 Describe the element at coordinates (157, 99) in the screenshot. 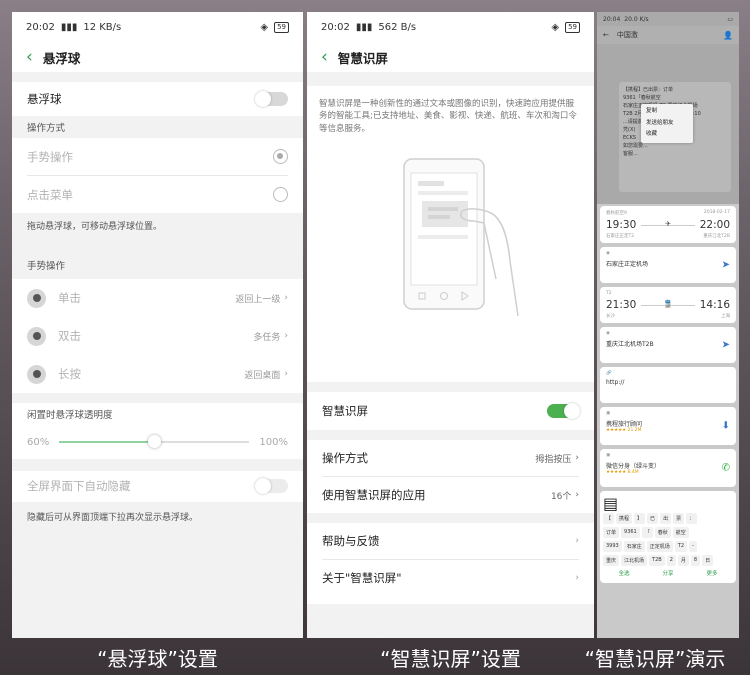

I see `floating-ball-master-row: 悬浮球` at that location.